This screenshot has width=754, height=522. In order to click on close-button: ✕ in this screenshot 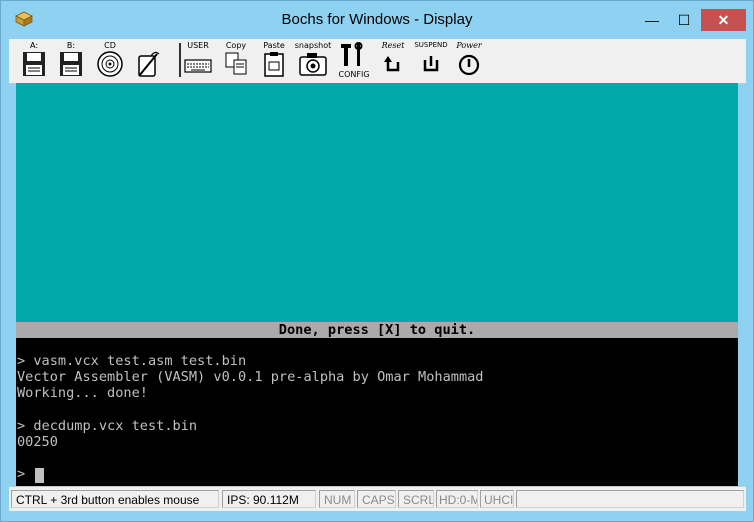, I will do `click(723, 20)`.